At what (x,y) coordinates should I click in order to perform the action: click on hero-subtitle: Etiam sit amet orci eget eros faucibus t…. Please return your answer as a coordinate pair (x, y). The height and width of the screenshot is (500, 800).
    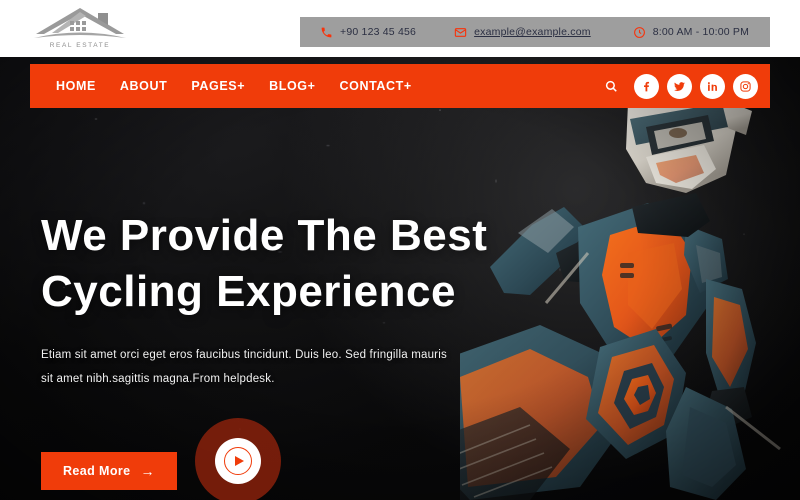
    Looking at the image, I should click on (306, 367).